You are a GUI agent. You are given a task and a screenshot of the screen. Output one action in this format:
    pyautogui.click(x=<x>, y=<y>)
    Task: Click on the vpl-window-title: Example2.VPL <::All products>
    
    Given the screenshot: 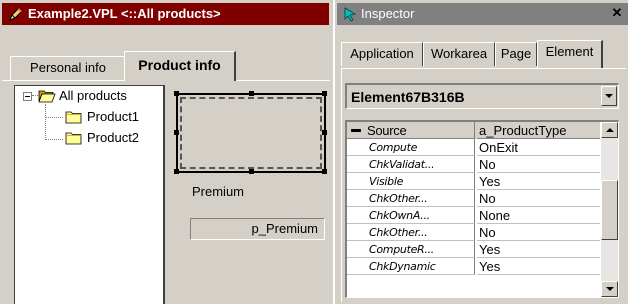 What is the action you would take?
    pyautogui.click(x=124, y=13)
    